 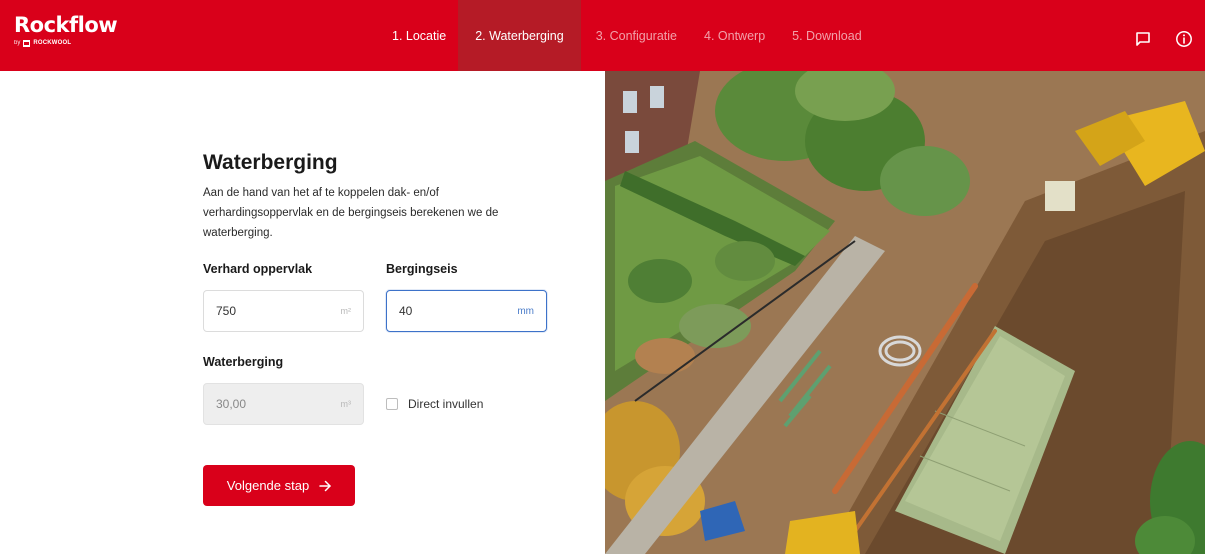 I want to click on tab-ontwerp: 4. Ontwerp, so click(x=734, y=35).